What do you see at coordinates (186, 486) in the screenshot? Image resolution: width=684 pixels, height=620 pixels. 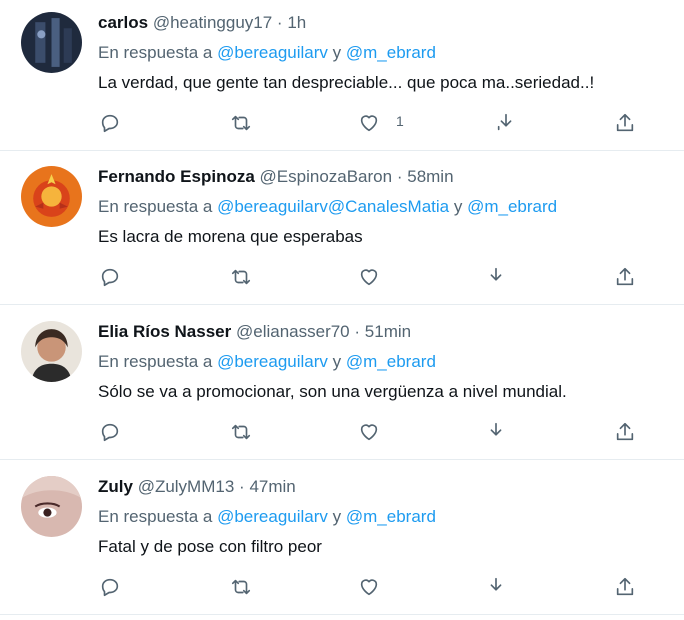 I see `user-handle: @ZulyMM13` at bounding box center [186, 486].